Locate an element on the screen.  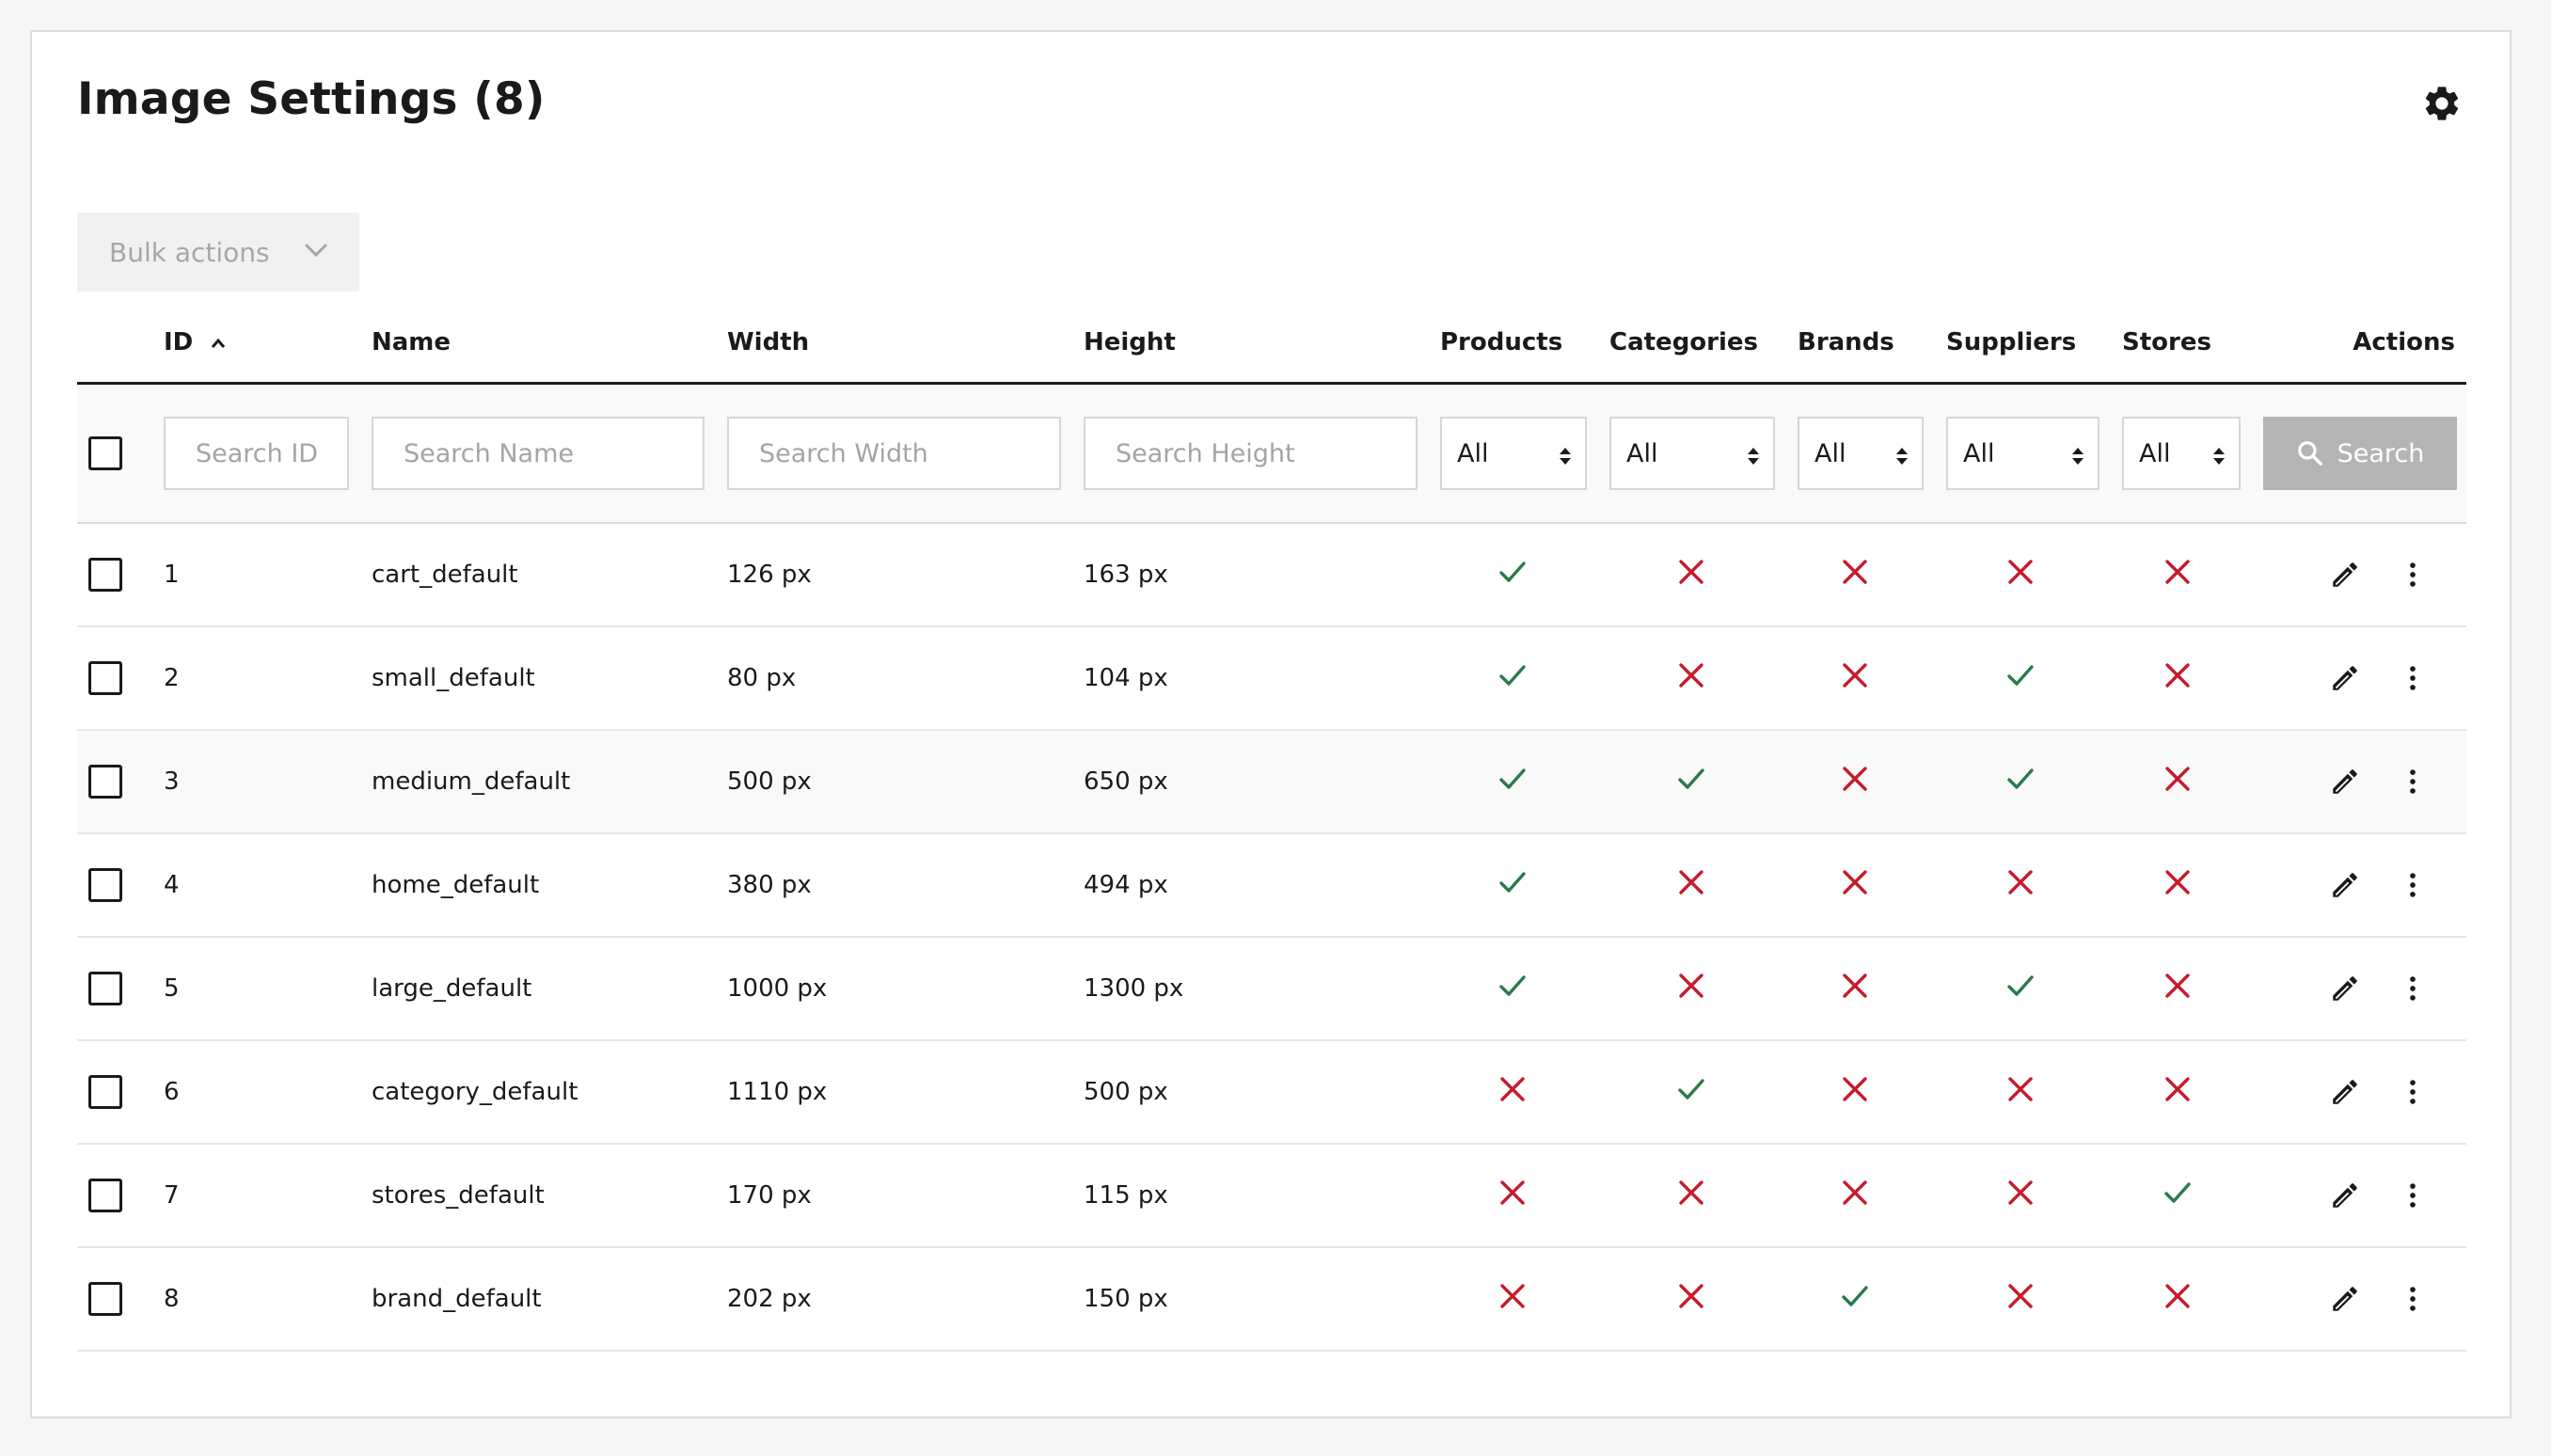
search-id-input is located at coordinates (256, 453).